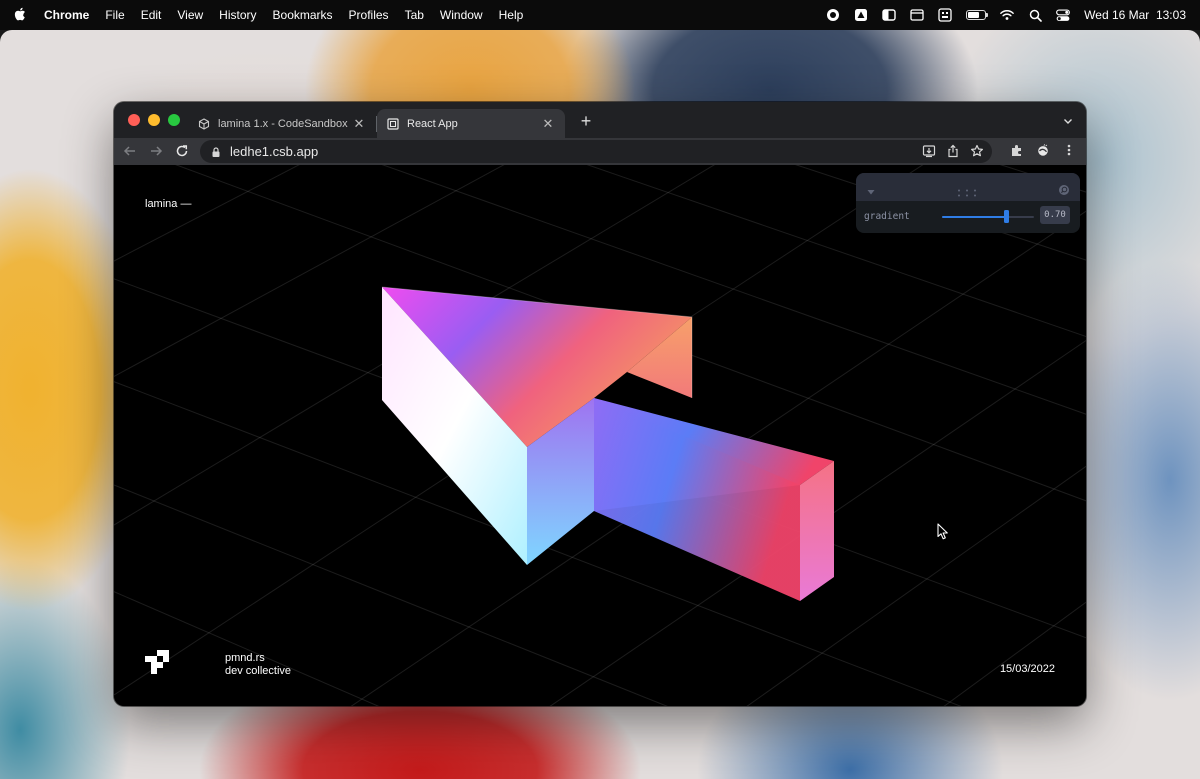 The image size is (1200, 779). Describe the element at coordinates (190, 15) in the screenshot. I see `menu-view: View` at that location.